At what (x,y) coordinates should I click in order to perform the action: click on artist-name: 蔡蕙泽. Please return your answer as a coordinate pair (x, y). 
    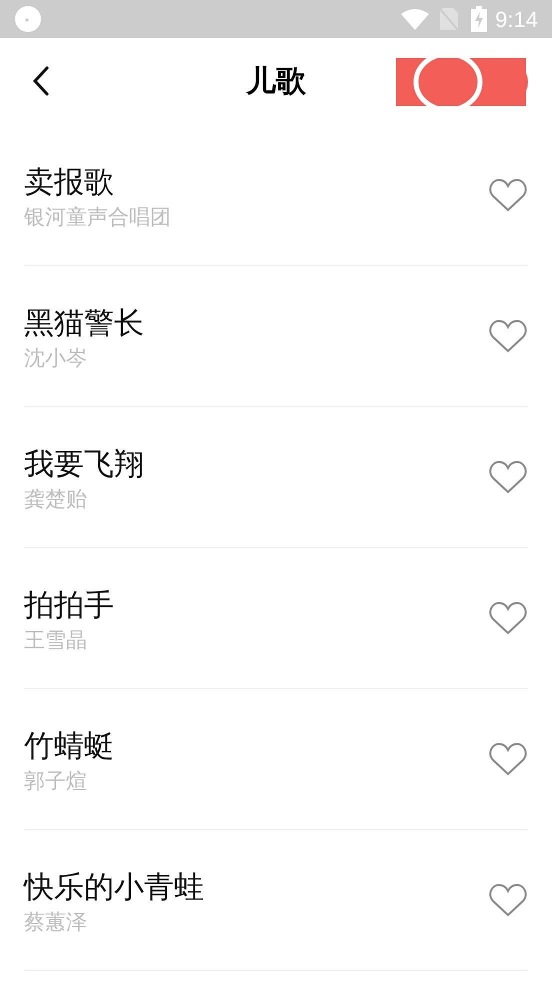
    Looking at the image, I should click on (56, 922).